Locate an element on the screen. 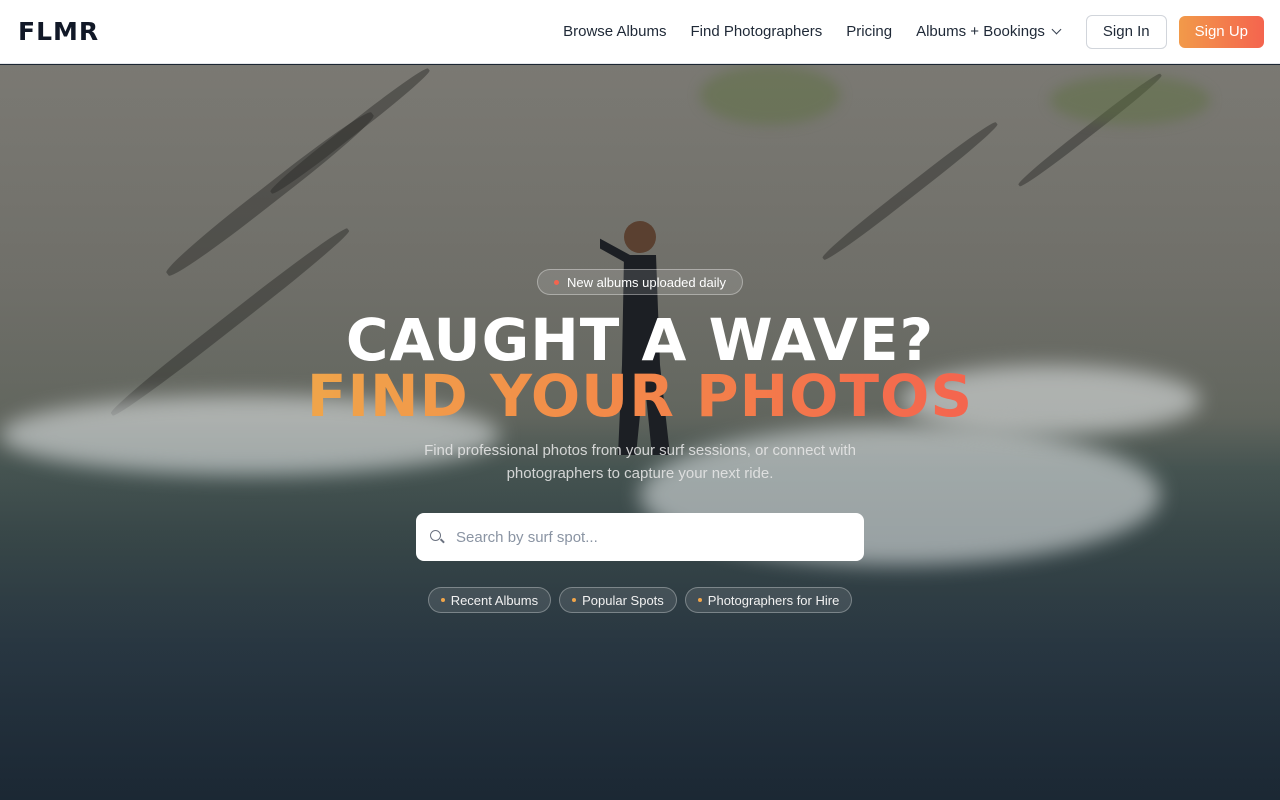 The width and height of the screenshot is (1280, 800). chip-recent-albums: Recent Albums is located at coordinates (489, 600).